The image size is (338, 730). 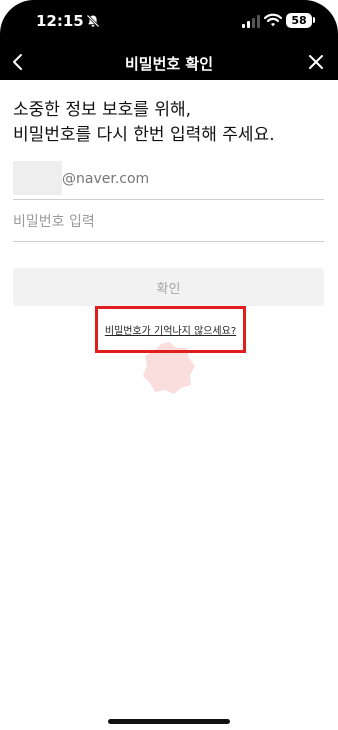 I want to click on bell-slash-icon, so click(x=93, y=21).